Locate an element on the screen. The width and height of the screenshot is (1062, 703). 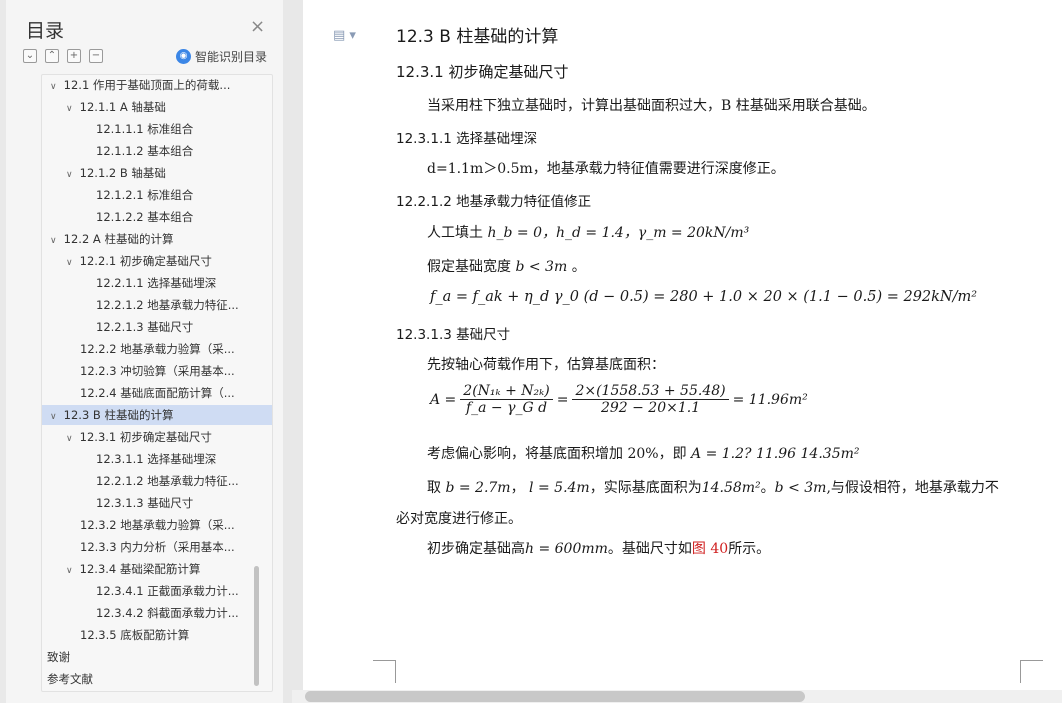
toc-item-label: 12.3.1.1 选择基础埋深 is located at coordinates (156, 459).